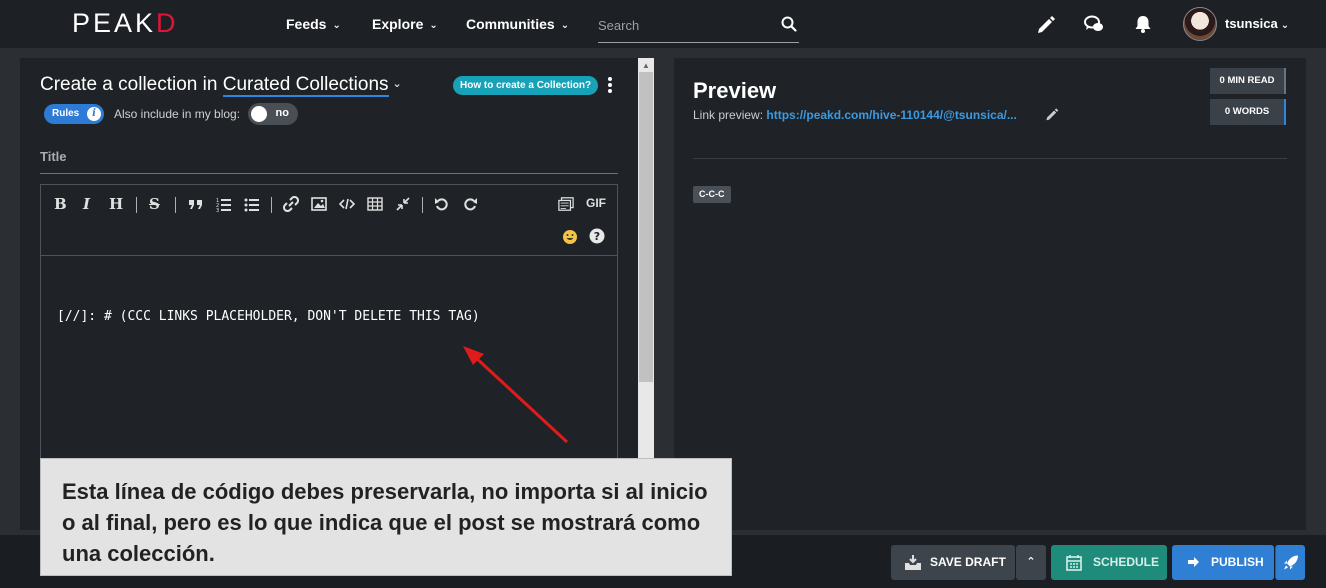  What do you see at coordinates (1074, 563) in the screenshot?
I see `calendar-icon` at bounding box center [1074, 563].